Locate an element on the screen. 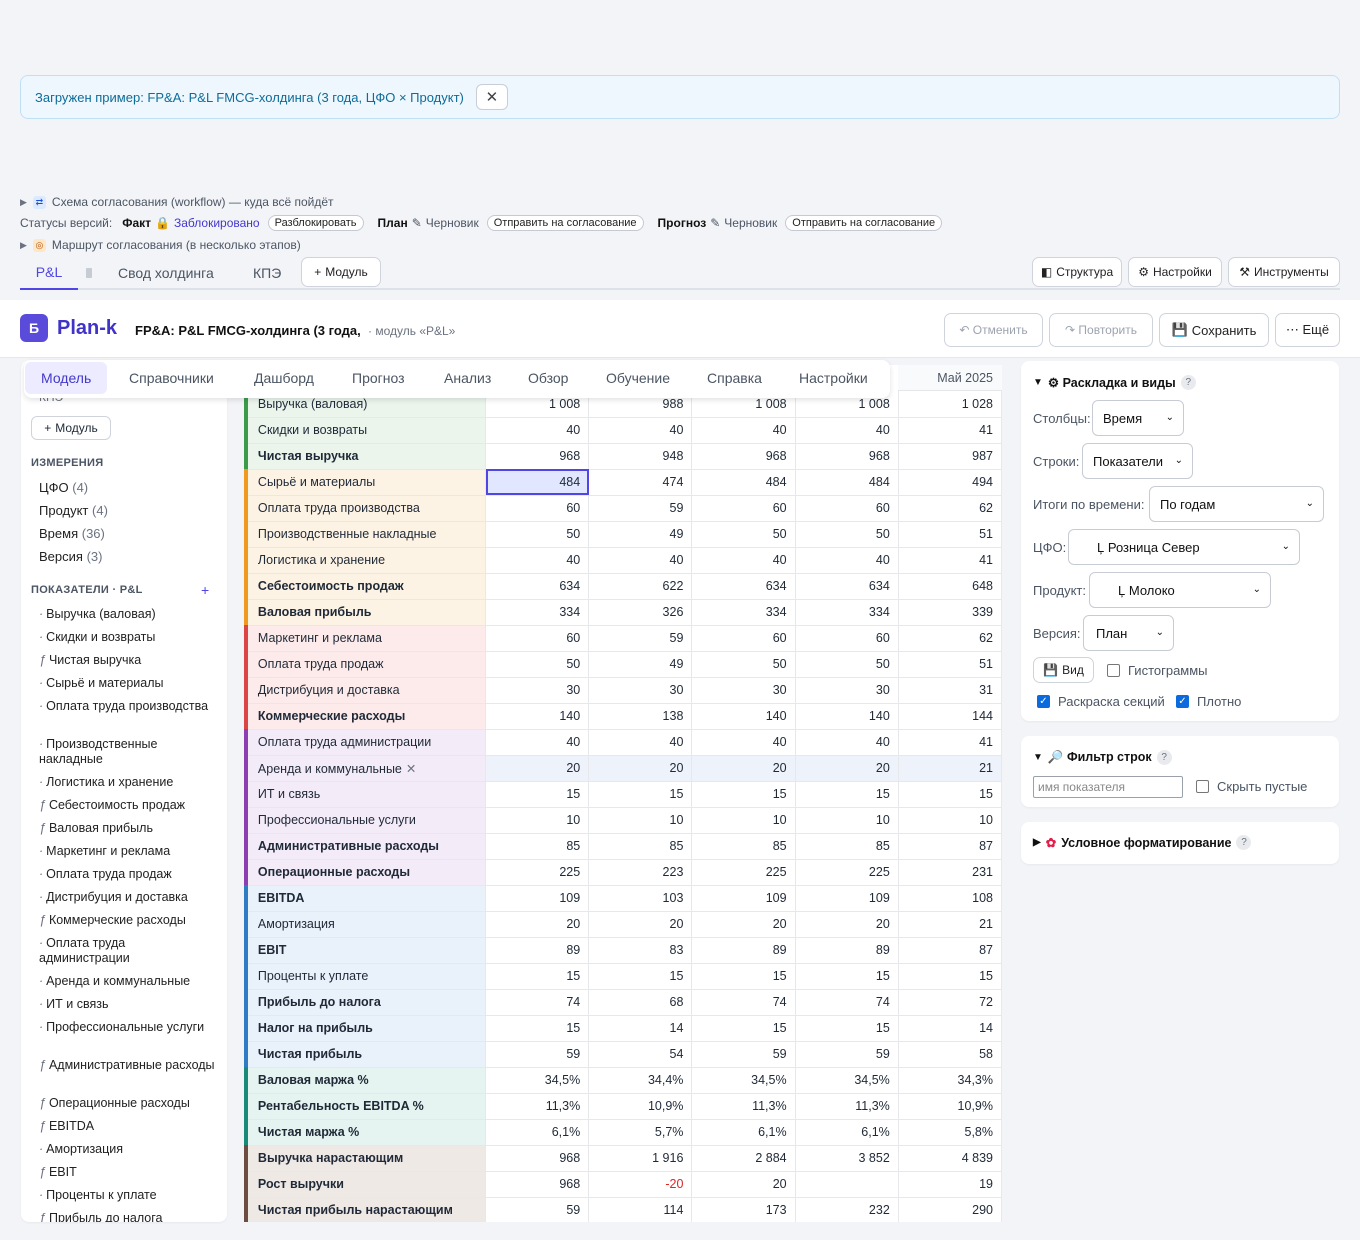 The image size is (1360, 1240). value-cell: 339 is located at coordinates (950, 612).